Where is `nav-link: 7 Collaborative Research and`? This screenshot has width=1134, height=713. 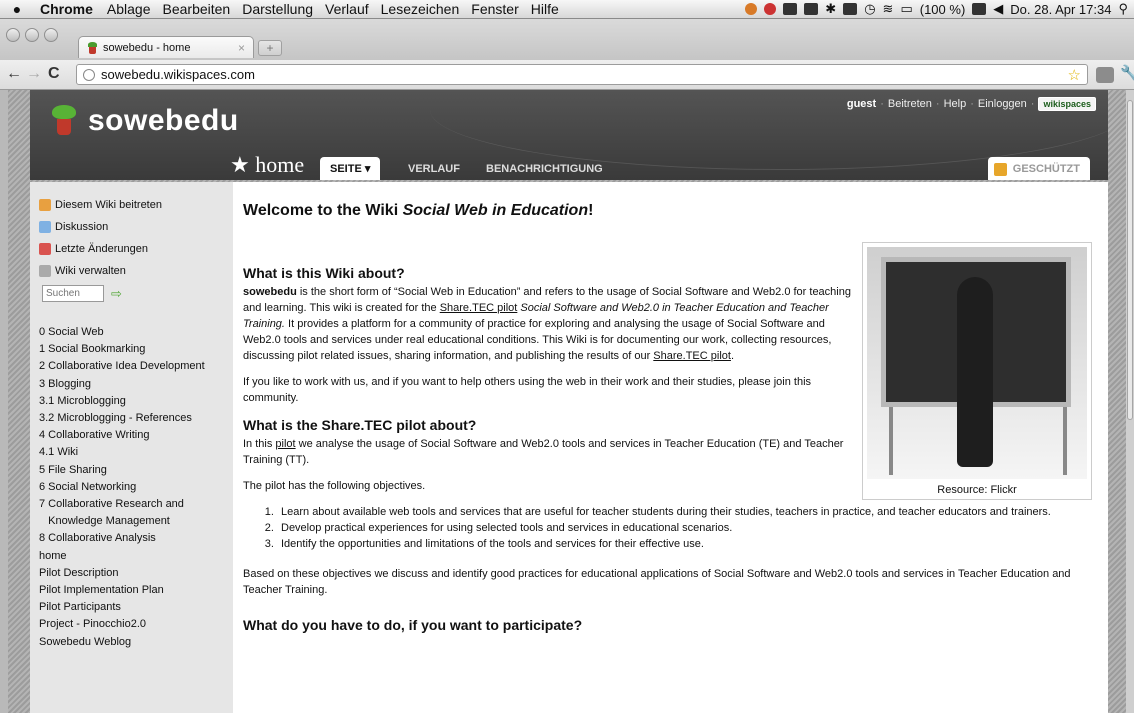
nav-link: 7 Collaborative Research and is located at coordinates (136, 504).